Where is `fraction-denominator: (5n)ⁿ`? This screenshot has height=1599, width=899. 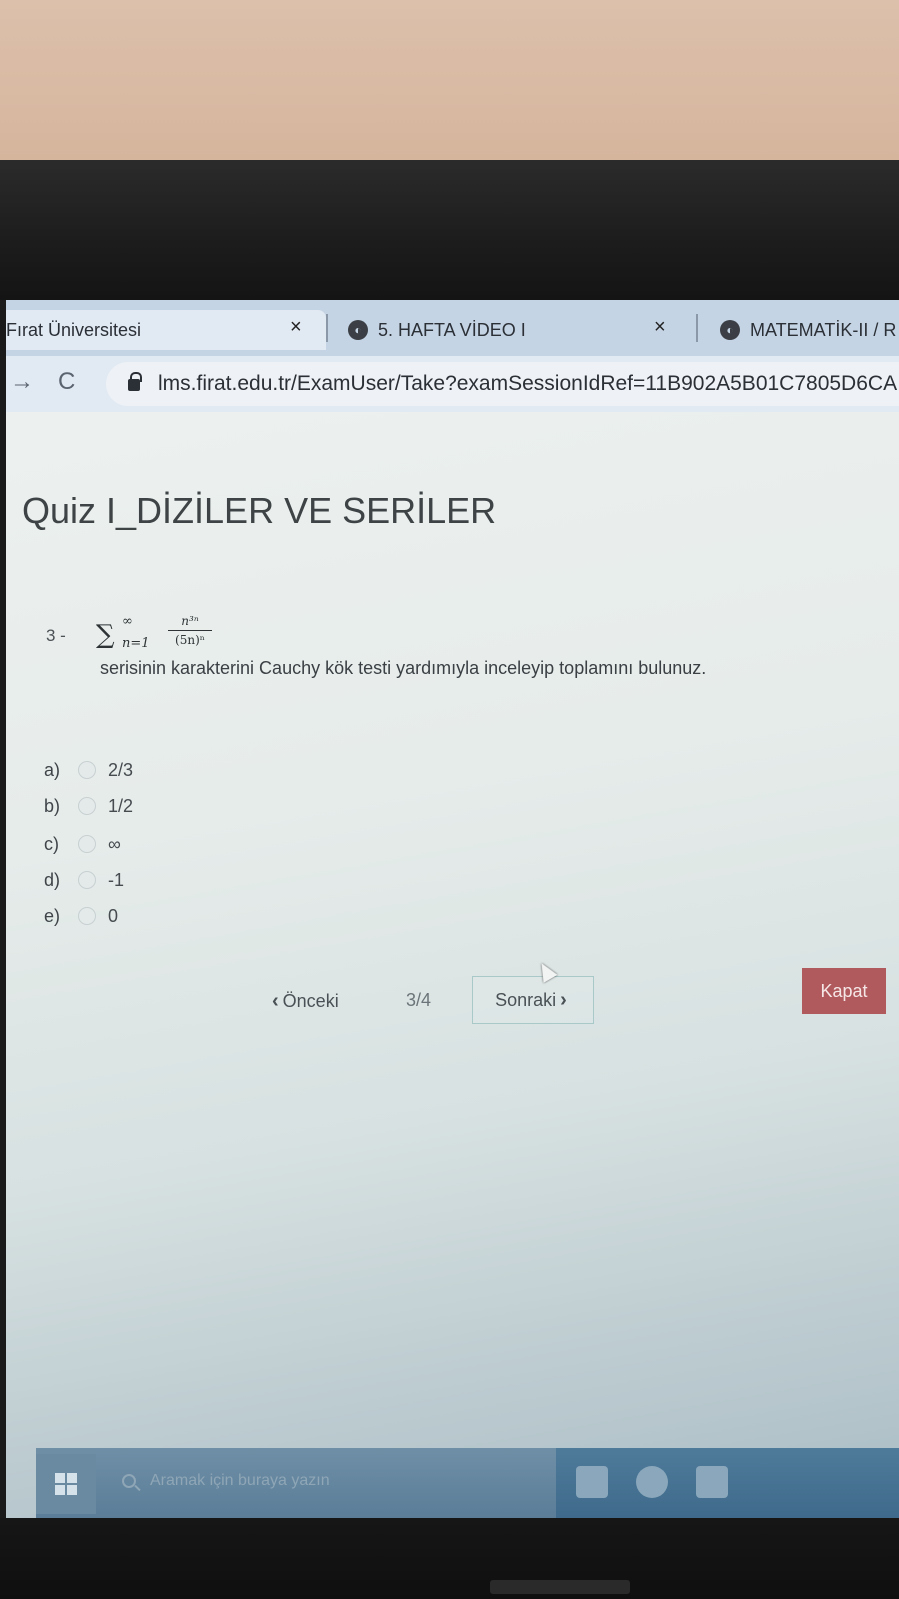 fraction-denominator: (5n)ⁿ is located at coordinates (190, 640).